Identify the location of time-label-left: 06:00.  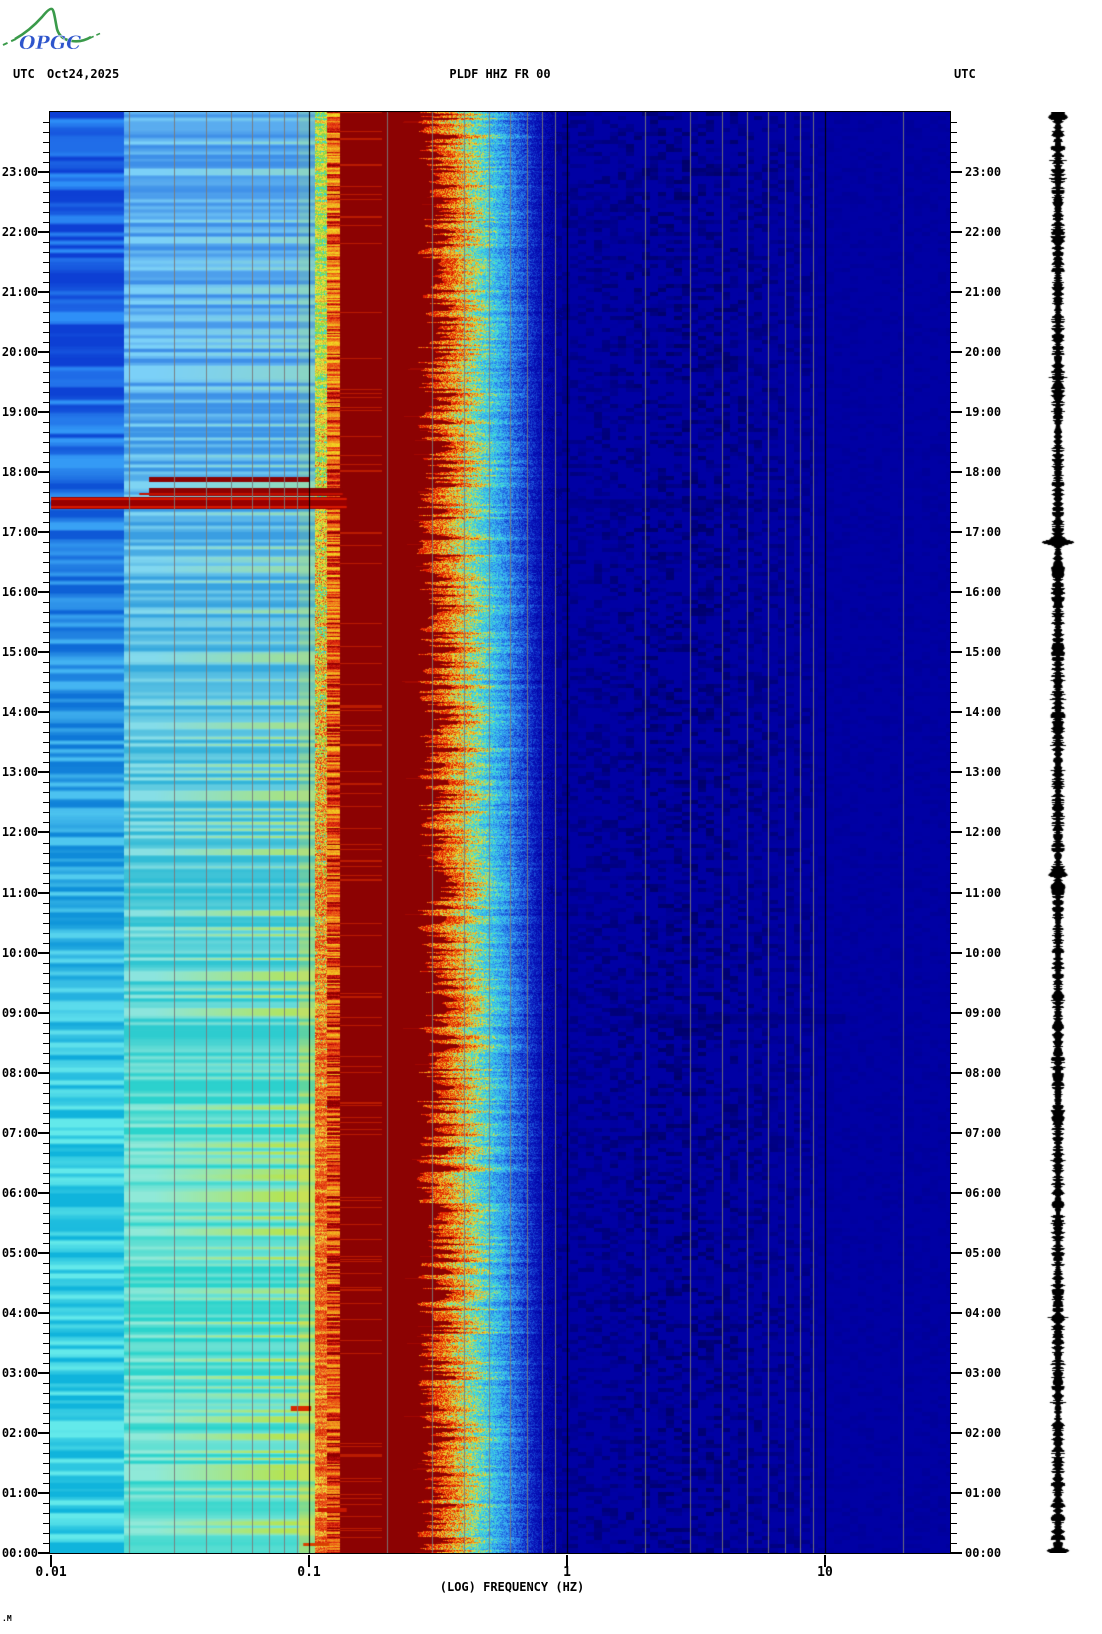
(19, 1193).